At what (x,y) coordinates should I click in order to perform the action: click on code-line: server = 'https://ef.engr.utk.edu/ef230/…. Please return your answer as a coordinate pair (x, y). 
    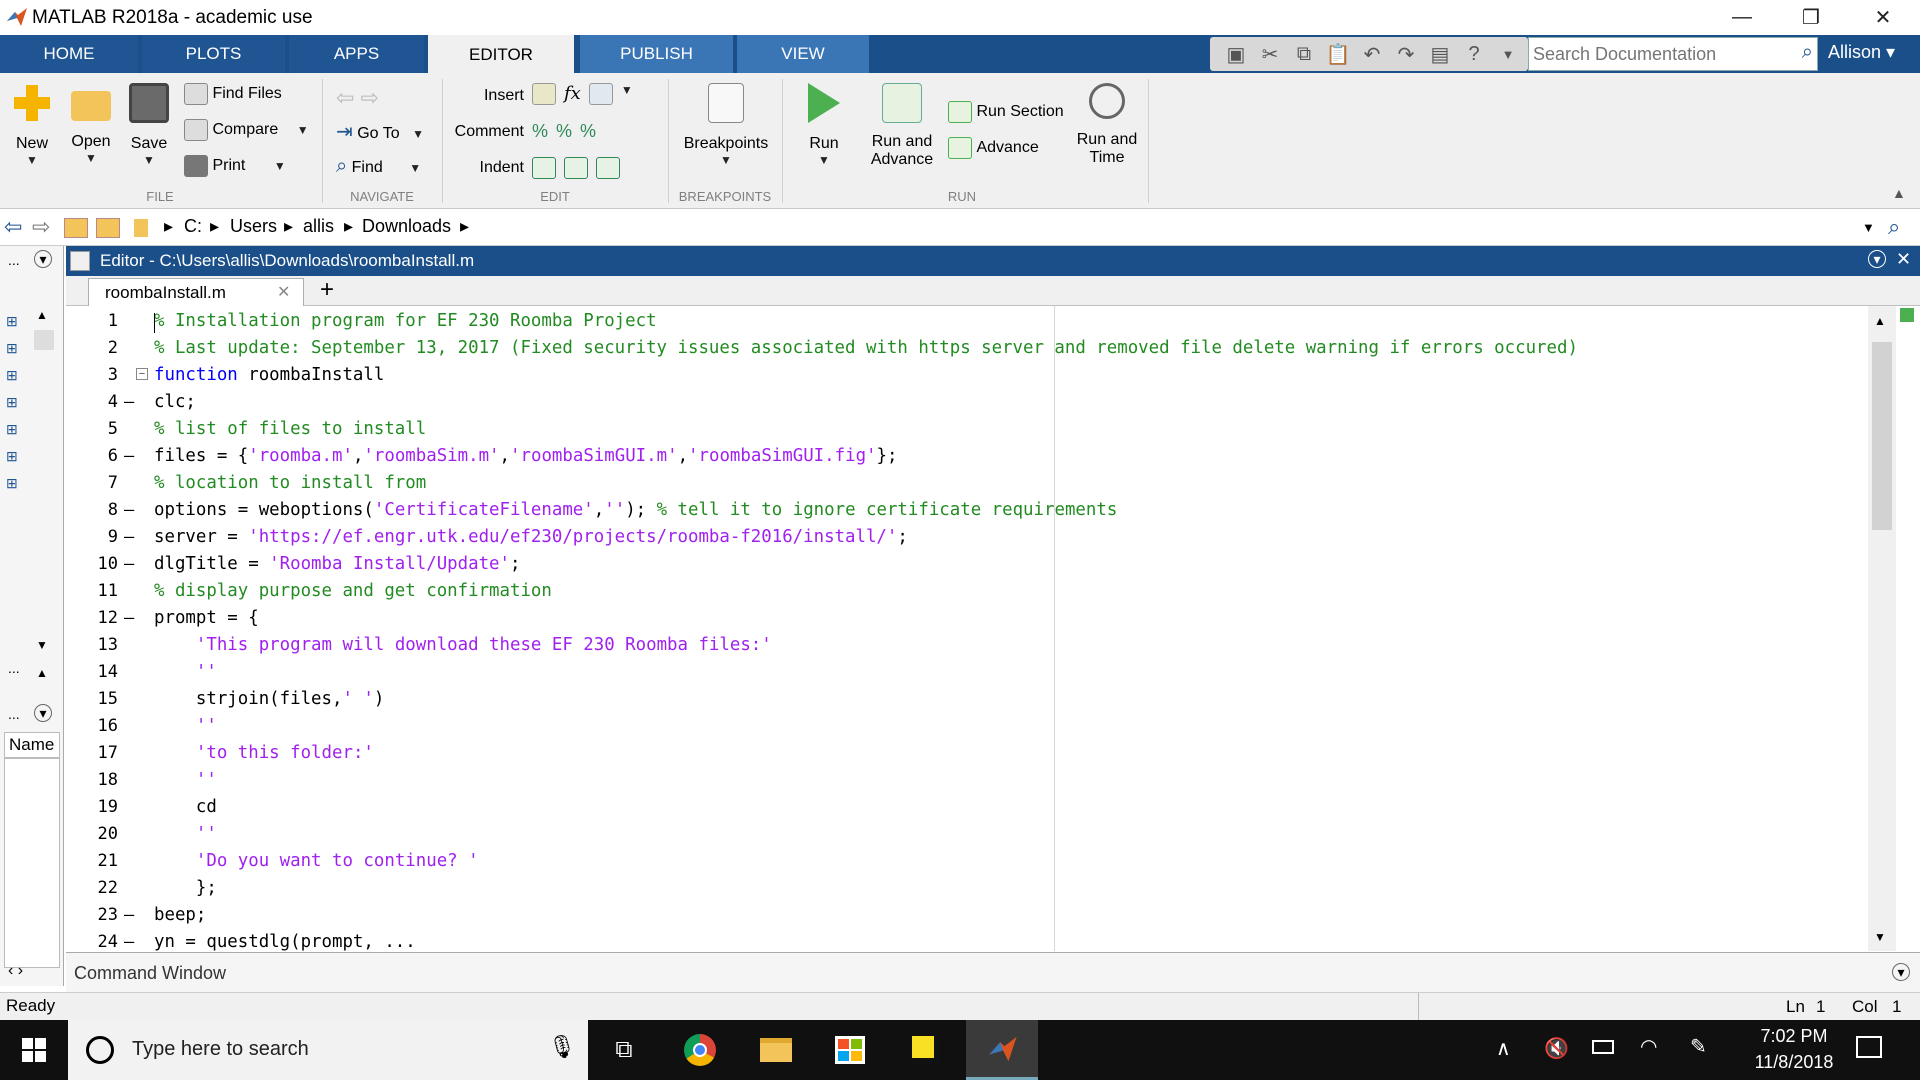
    Looking at the image, I should click on (531, 537).